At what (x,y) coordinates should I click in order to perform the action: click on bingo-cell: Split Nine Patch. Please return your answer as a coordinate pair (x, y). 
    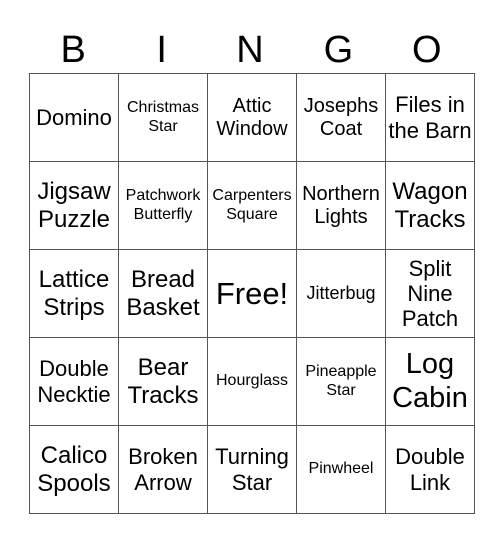
    Looking at the image, I should click on (430, 293).